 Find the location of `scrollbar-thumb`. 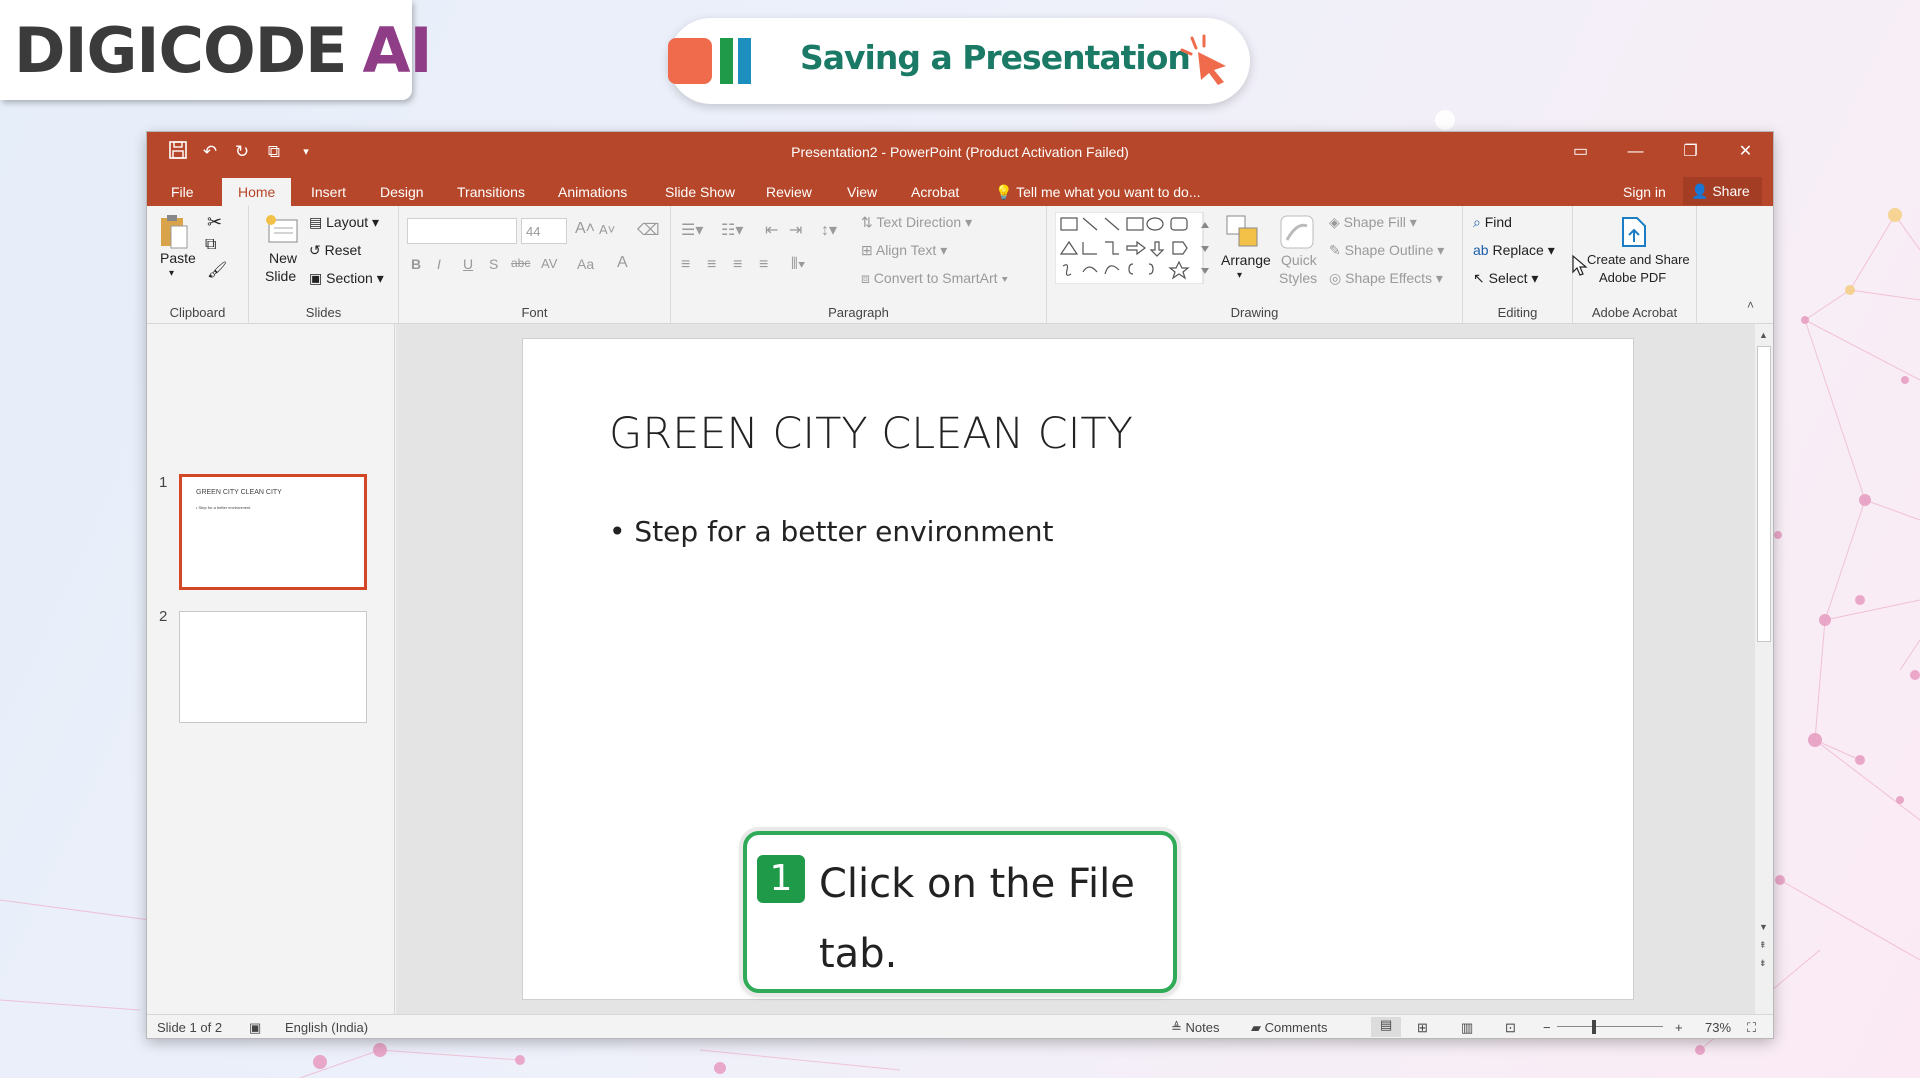

scrollbar-thumb is located at coordinates (1764, 494).